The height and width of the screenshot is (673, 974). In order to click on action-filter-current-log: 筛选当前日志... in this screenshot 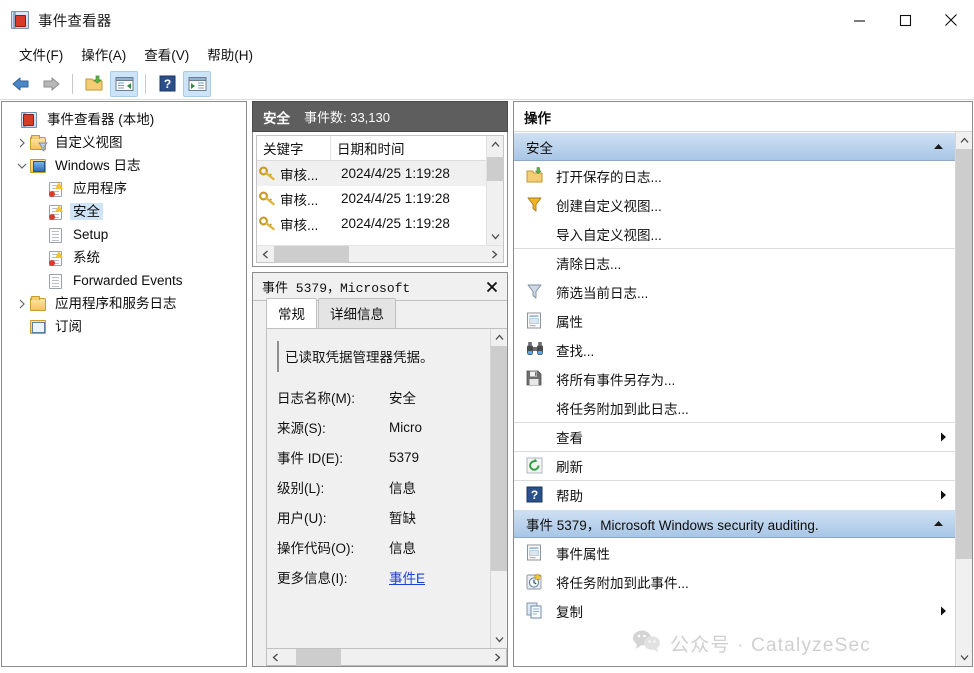, I will do `click(734, 291)`.